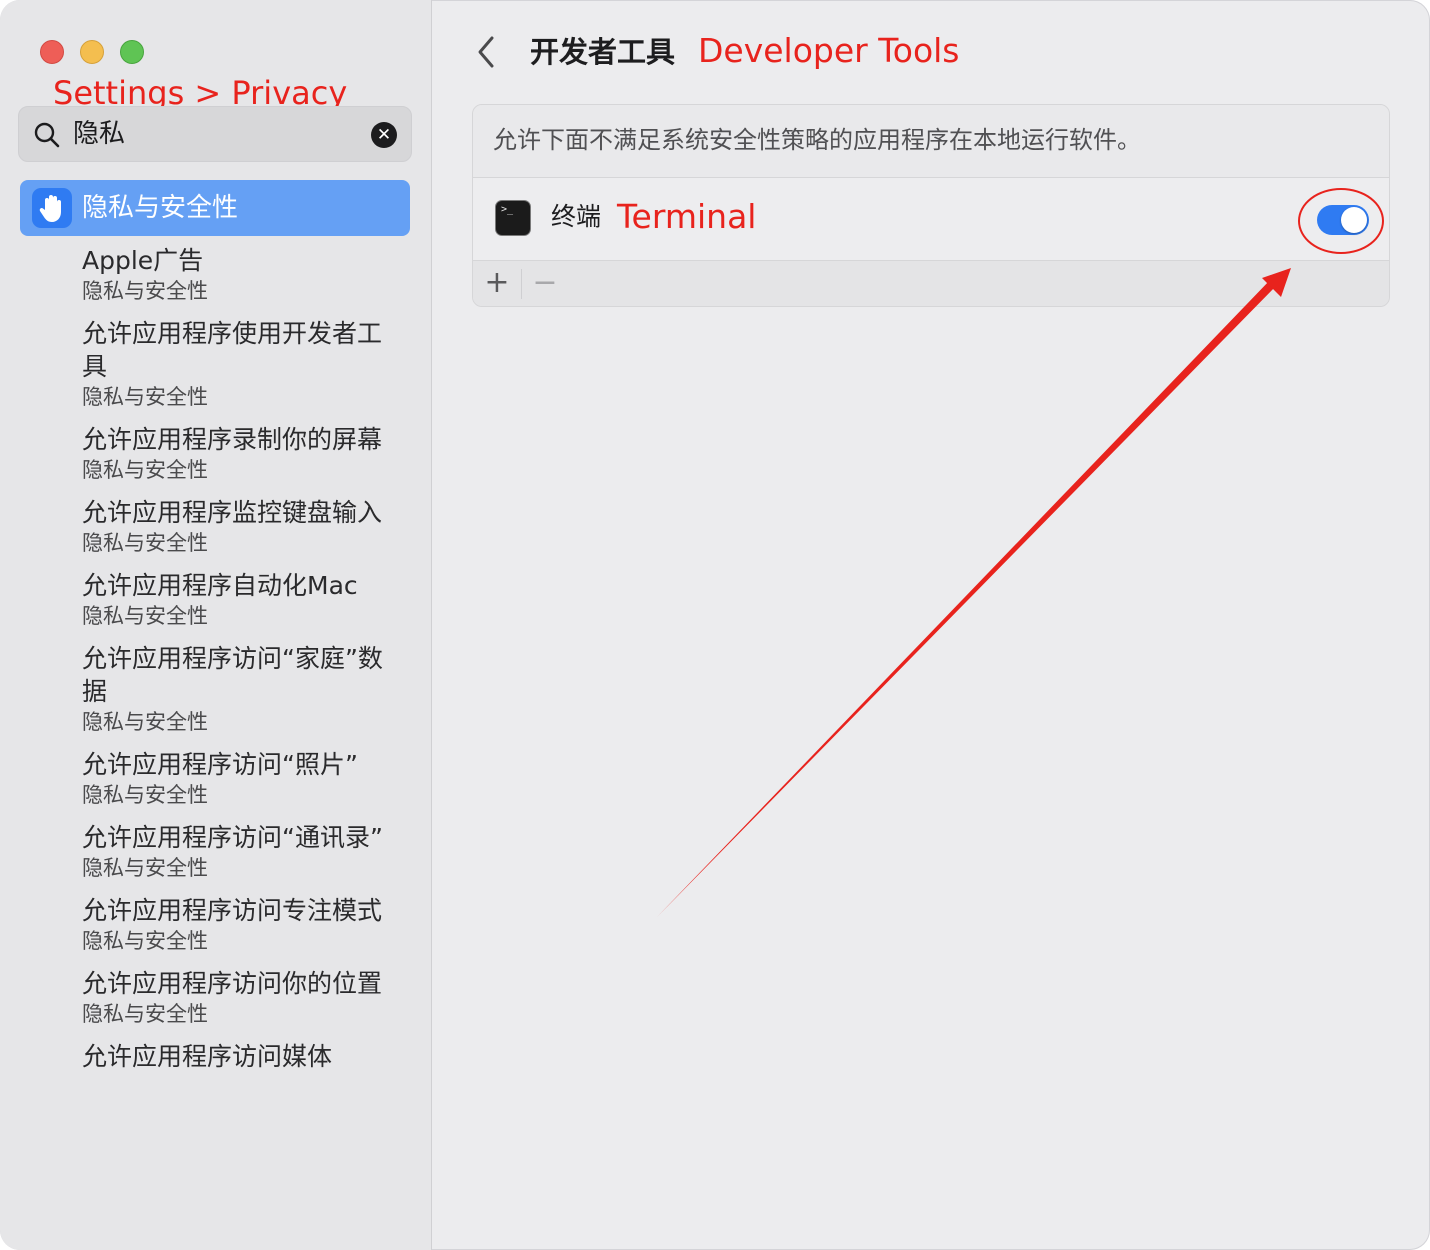 The image size is (1430, 1250). What do you see at coordinates (232, 512) in the screenshot?
I see `result-title: 允许应用程序监控键盘输入` at bounding box center [232, 512].